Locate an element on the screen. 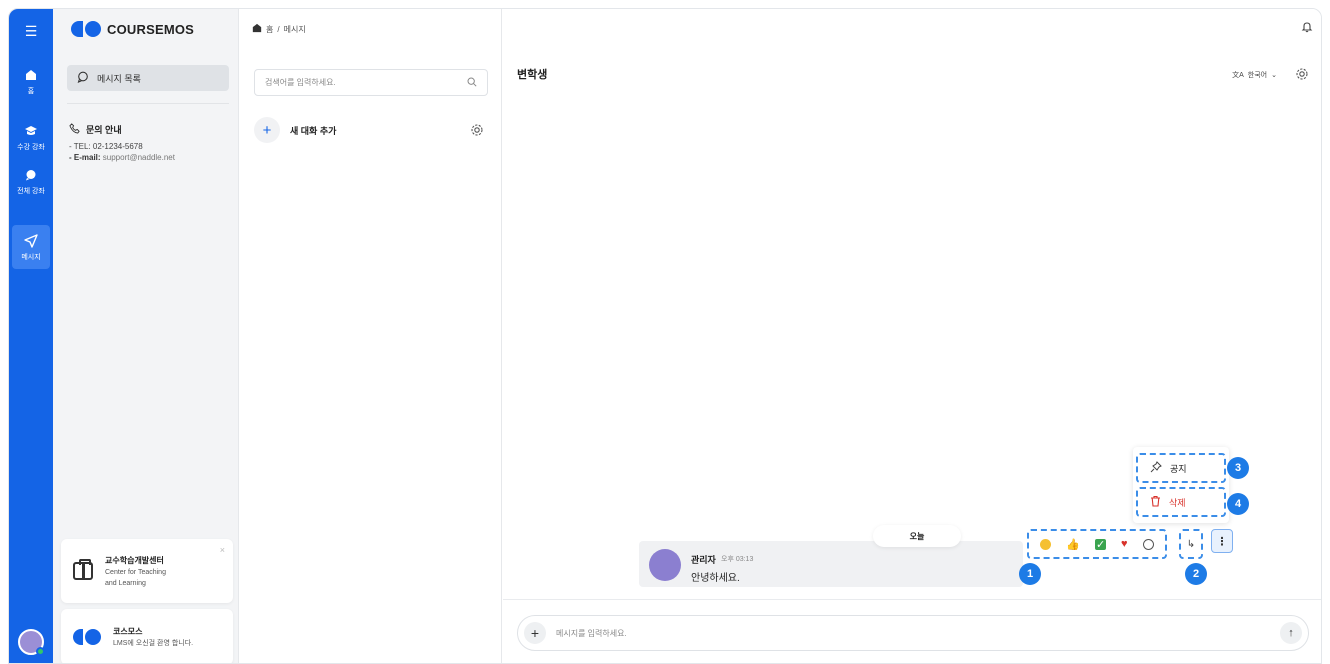  breadcrumb: 홈 / 메시지 is located at coordinates (279, 29).